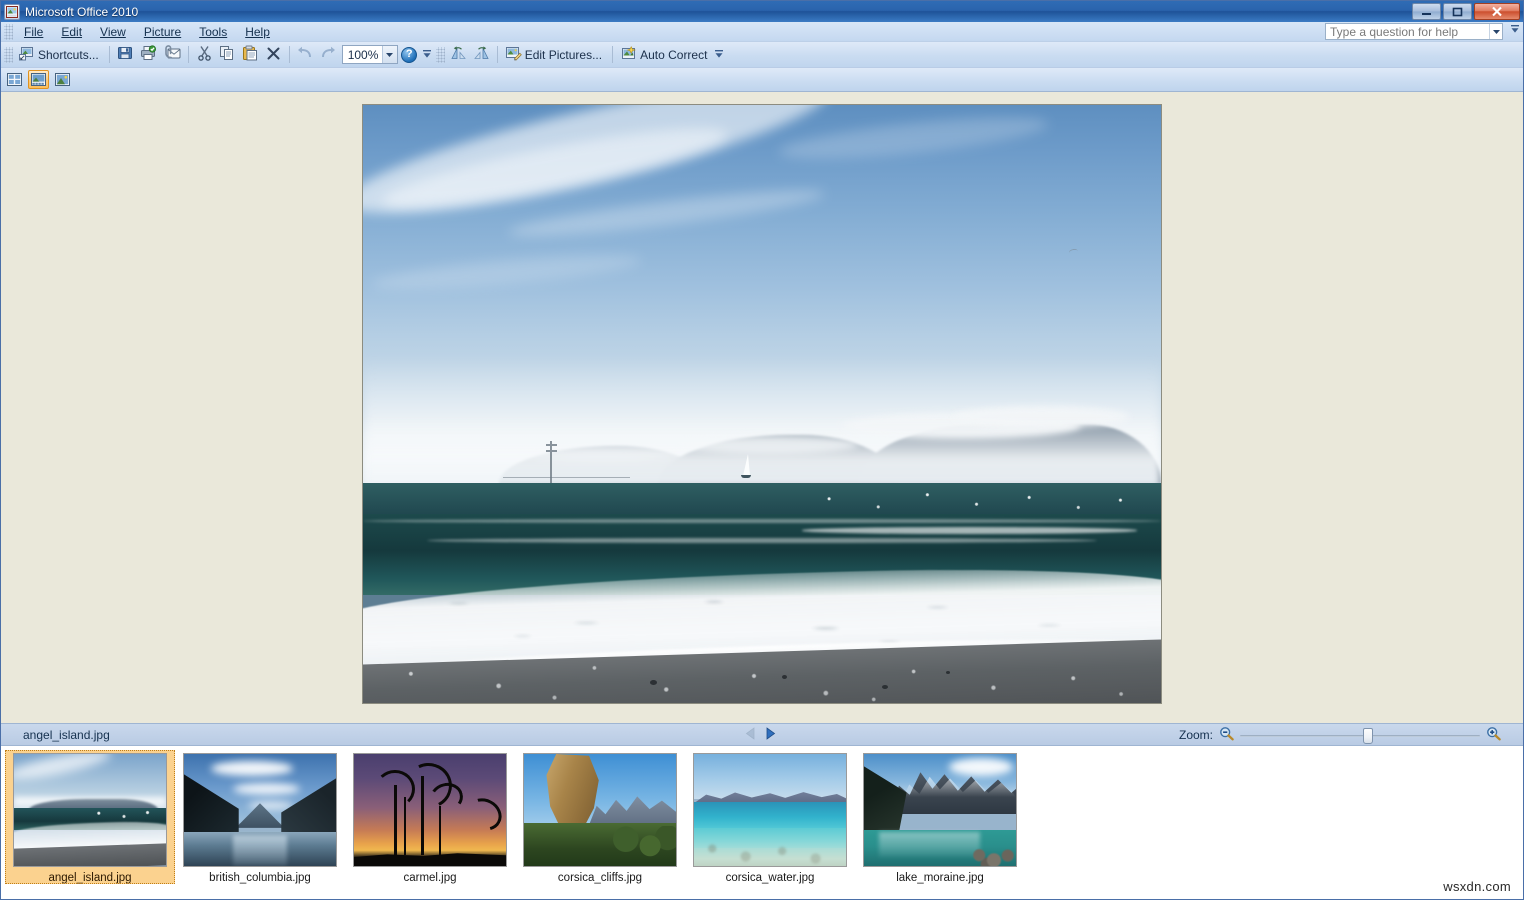 The height and width of the screenshot is (900, 1524). I want to click on magnifier-plus-icon, so click(1493, 735).